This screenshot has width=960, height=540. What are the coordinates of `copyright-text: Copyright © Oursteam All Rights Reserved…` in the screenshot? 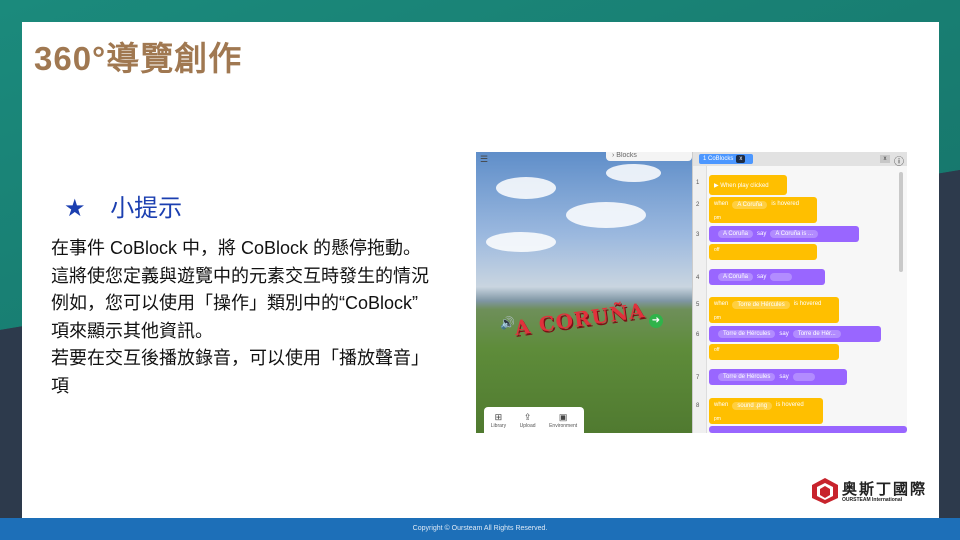 It's located at (480, 528).